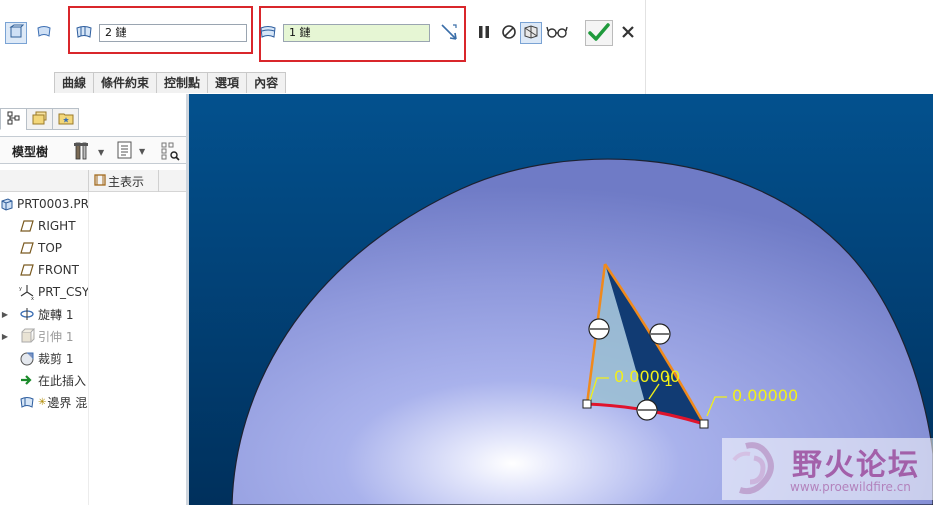 Image resolution: width=933 pixels, height=505 pixels. I want to click on swap-direction-button, so click(449, 33).